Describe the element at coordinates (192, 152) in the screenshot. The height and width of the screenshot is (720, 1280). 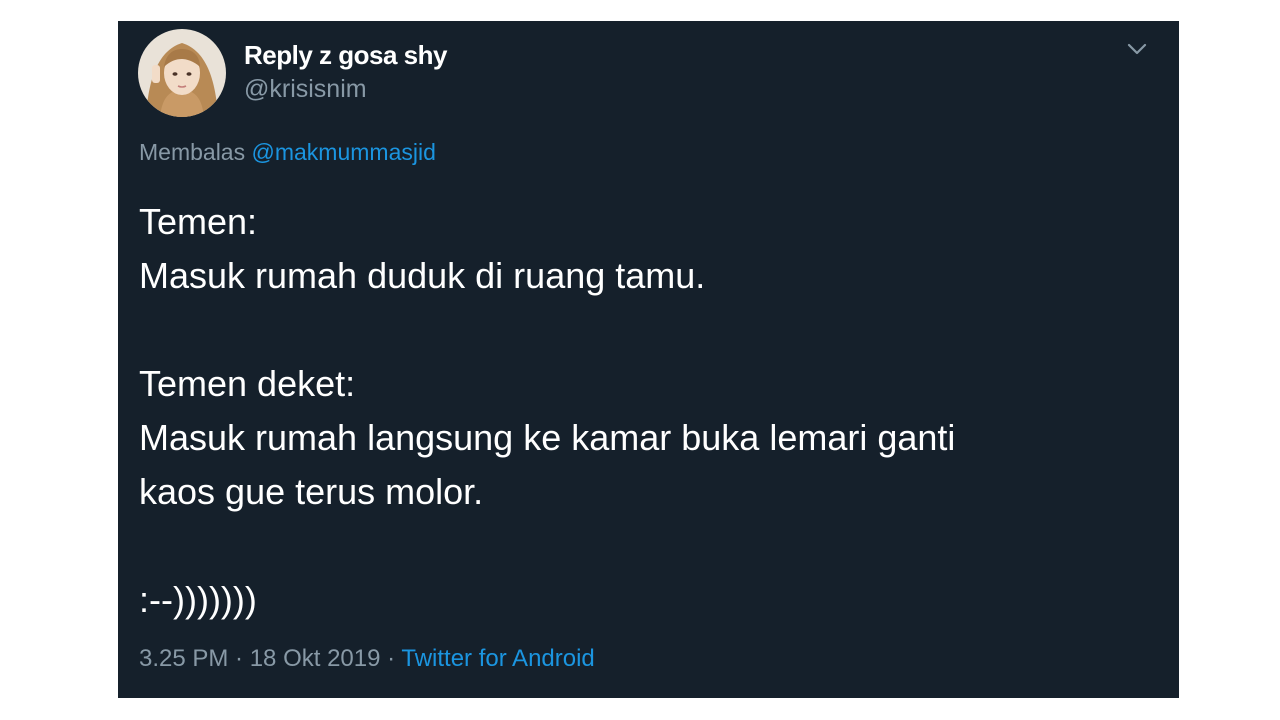
I see `reply-prefix: Membalas` at that location.